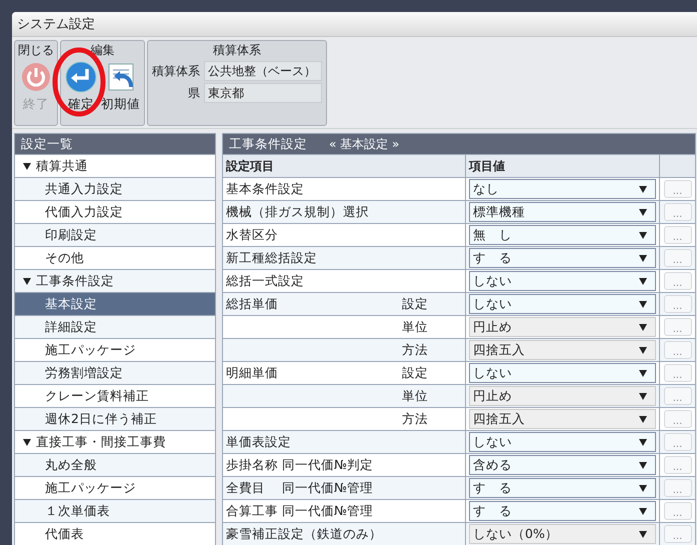 This screenshot has width=697, height=545. I want to click on field-label: 県, so click(193, 93).